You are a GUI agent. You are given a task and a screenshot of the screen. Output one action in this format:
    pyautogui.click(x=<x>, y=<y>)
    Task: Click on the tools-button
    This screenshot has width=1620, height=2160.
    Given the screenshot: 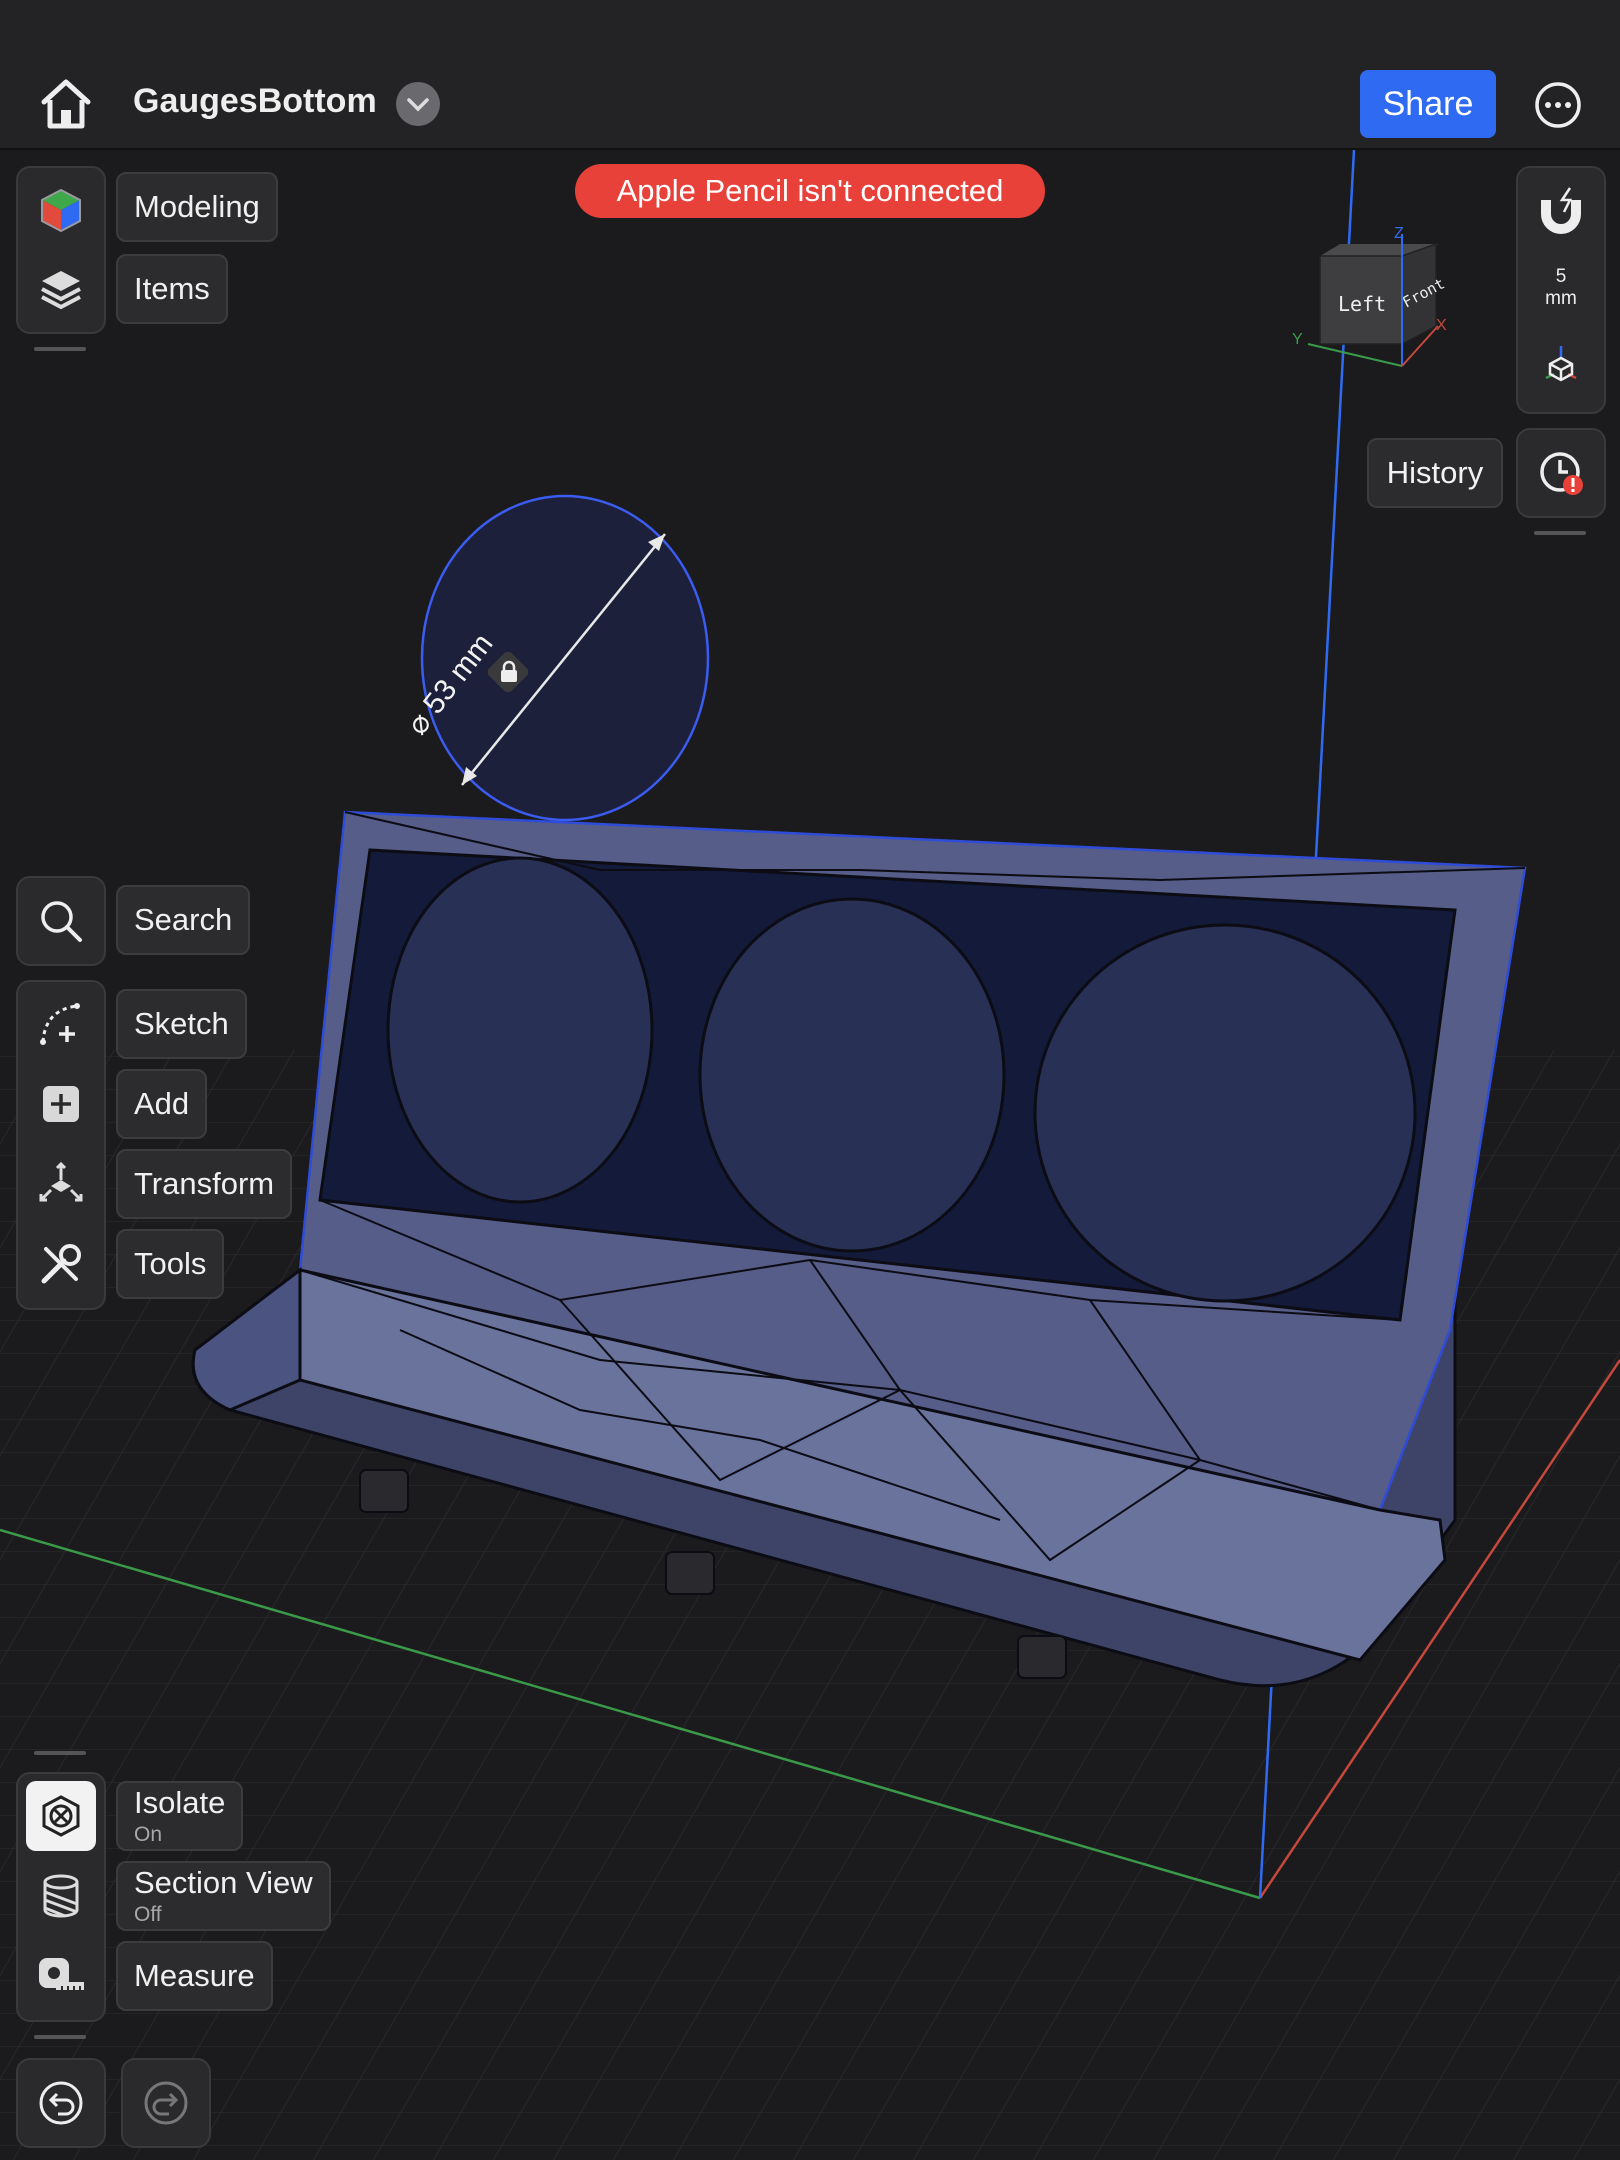 What is the action you would take?
    pyautogui.click(x=61, y=1264)
    